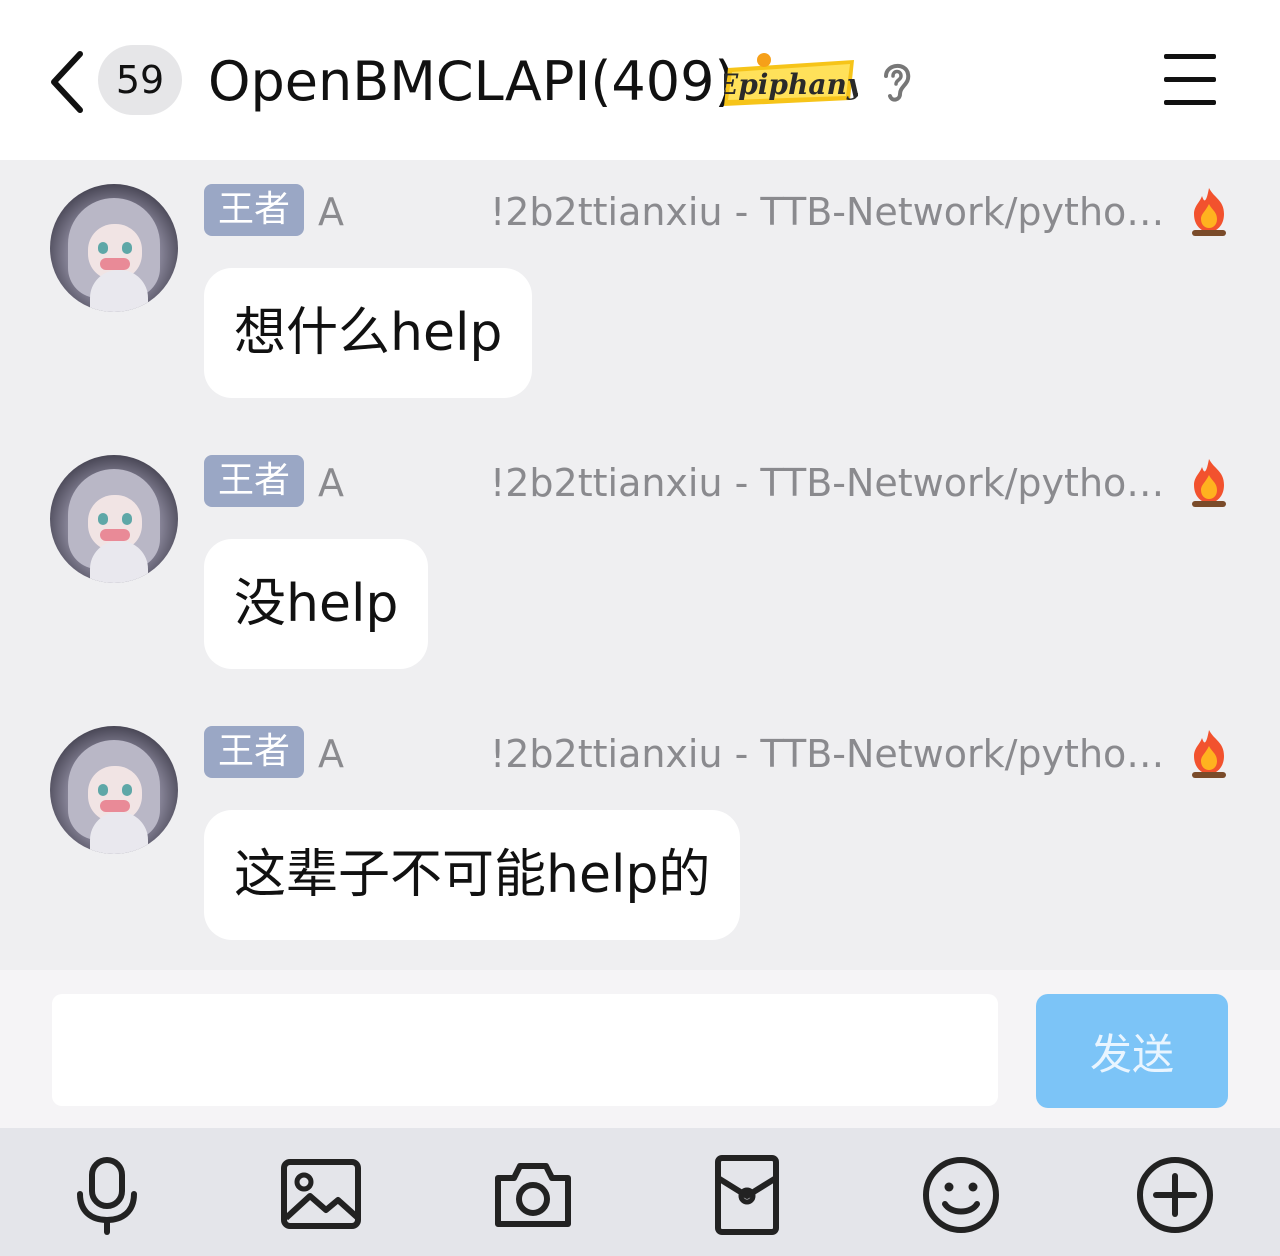 This screenshot has height=1256, width=1280. Describe the element at coordinates (472, 875) in the screenshot. I see `message-bubble: 这辈子不可能help的` at that location.